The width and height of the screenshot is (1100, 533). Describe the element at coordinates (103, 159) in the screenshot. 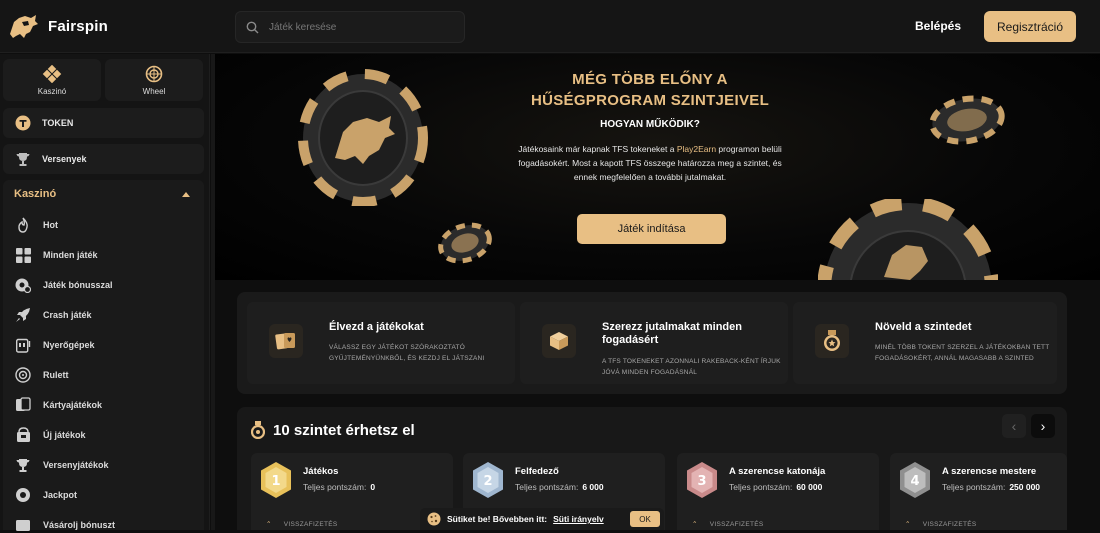

I see `sidebar-item-tournaments: Versenyek` at that location.